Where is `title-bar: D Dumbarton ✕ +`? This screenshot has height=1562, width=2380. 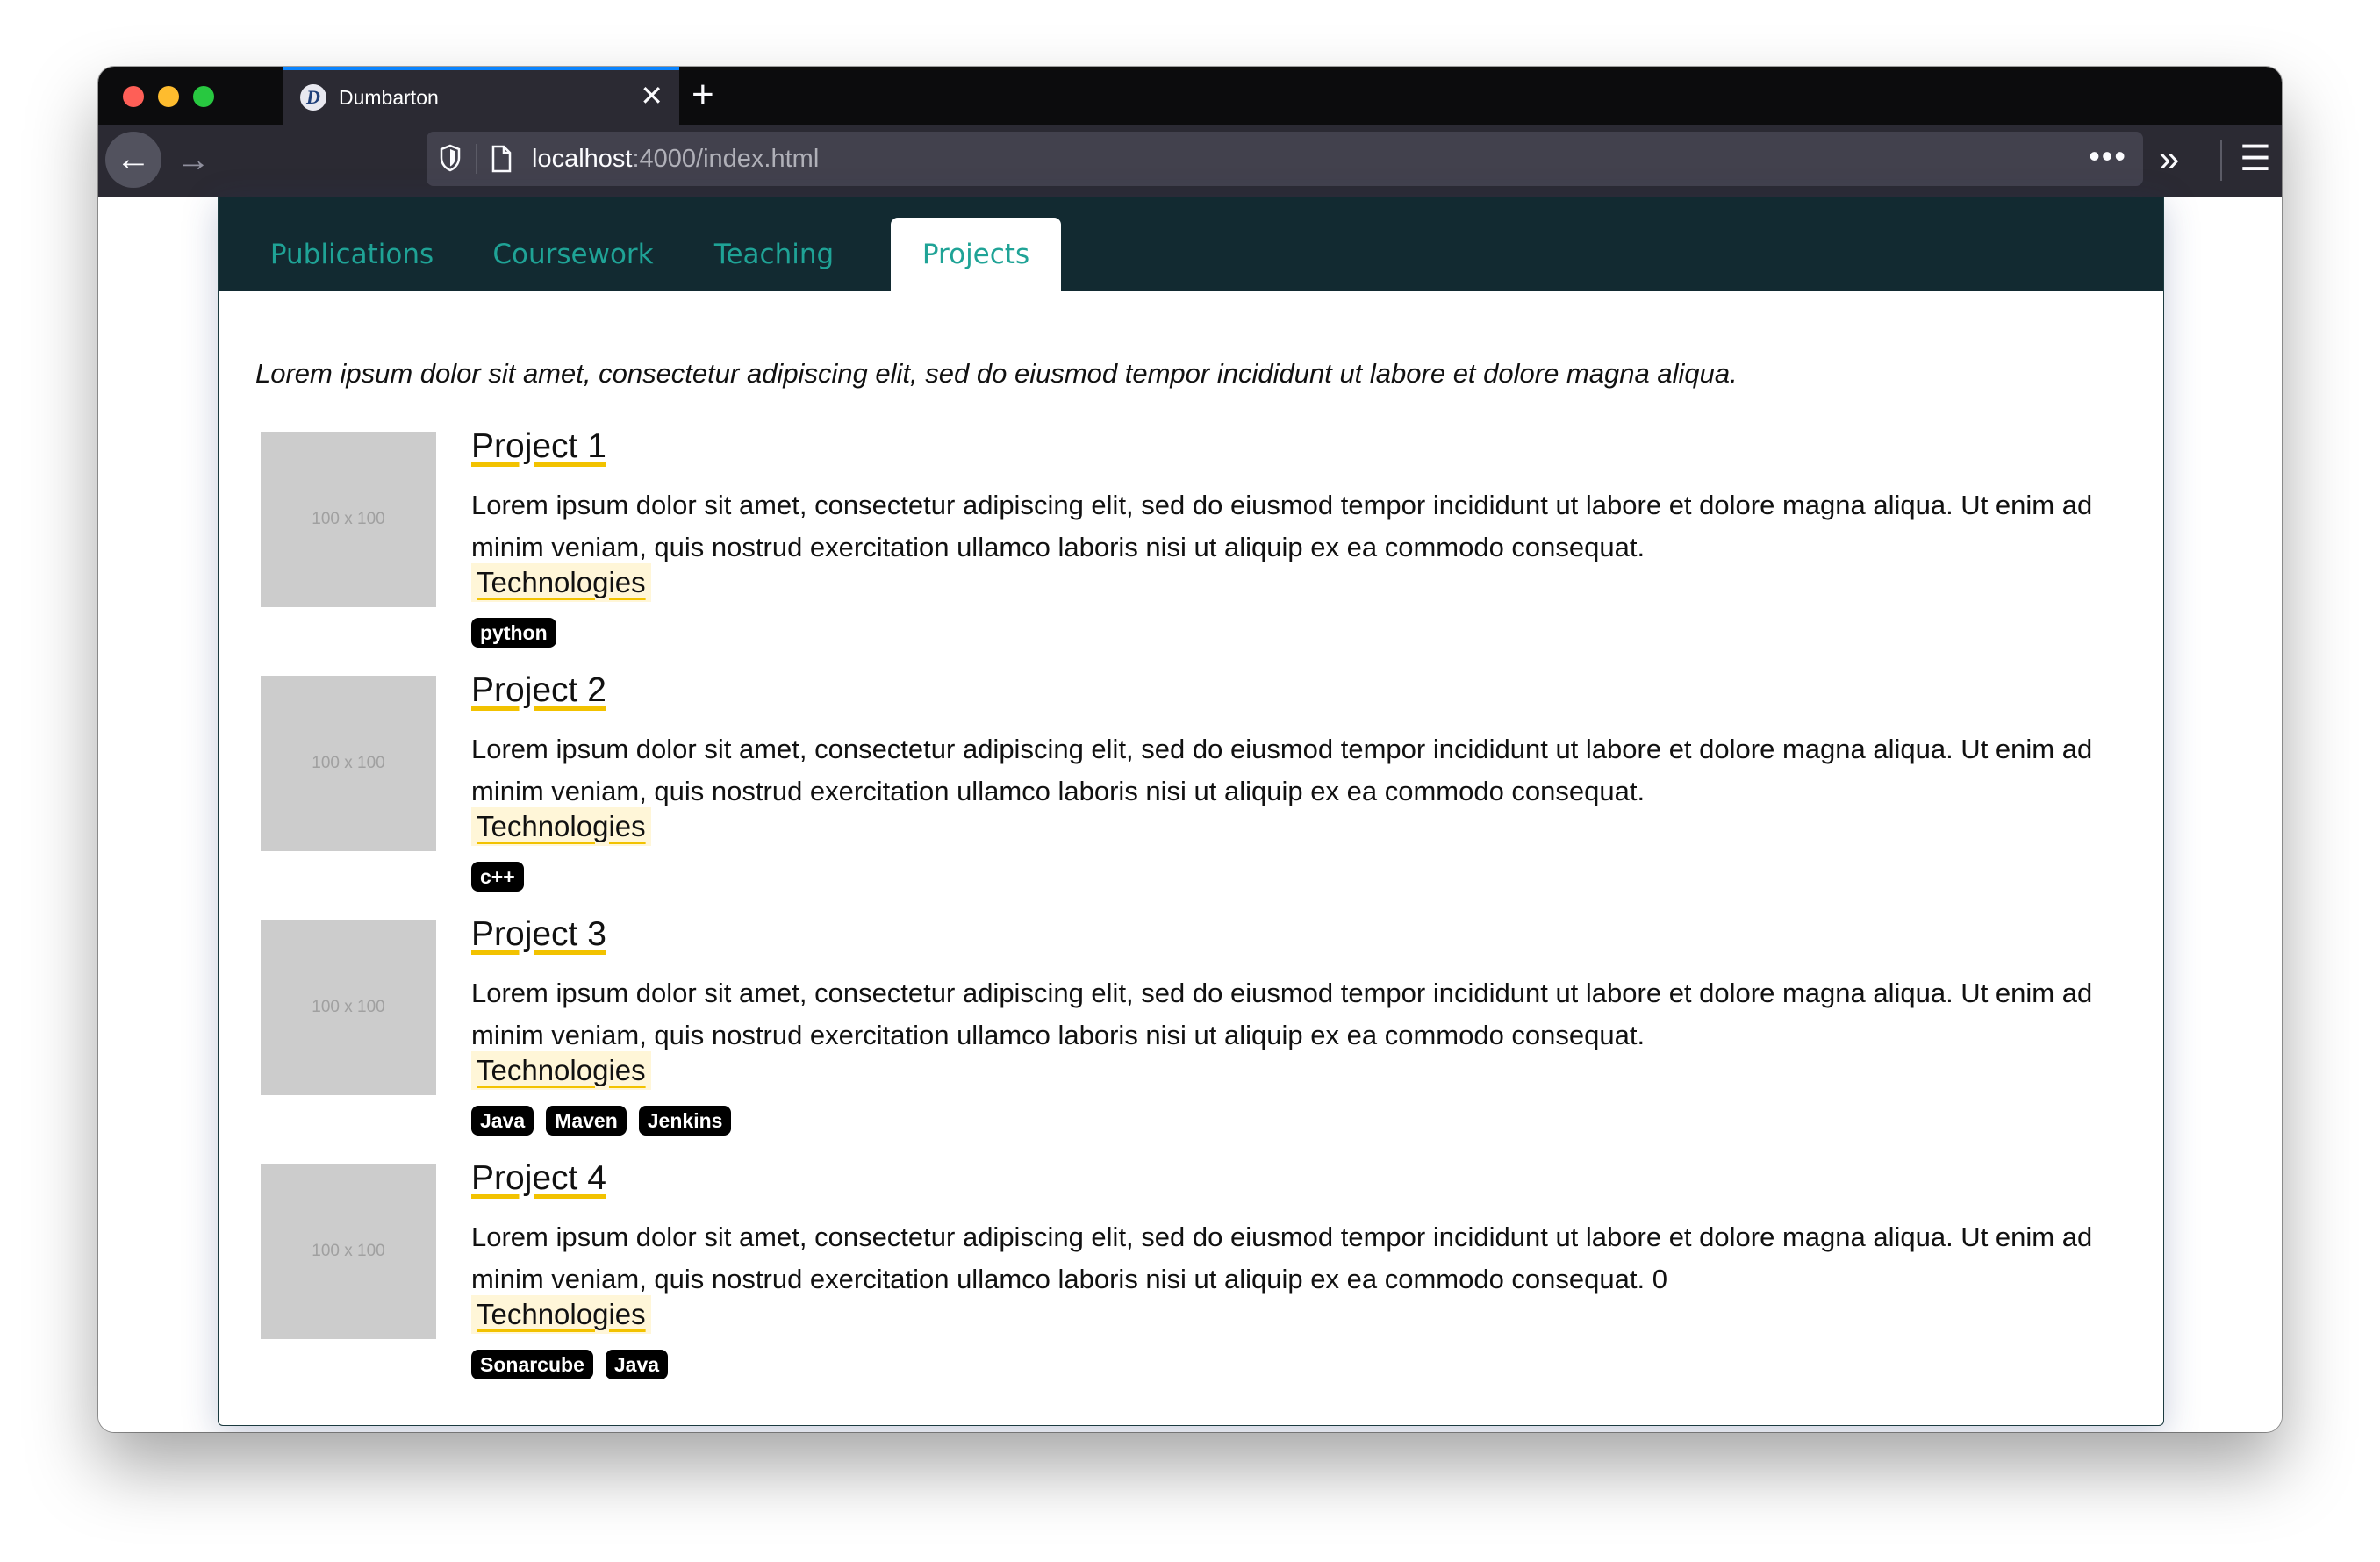
title-bar: D Dumbarton ✕ + is located at coordinates (1190, 96).